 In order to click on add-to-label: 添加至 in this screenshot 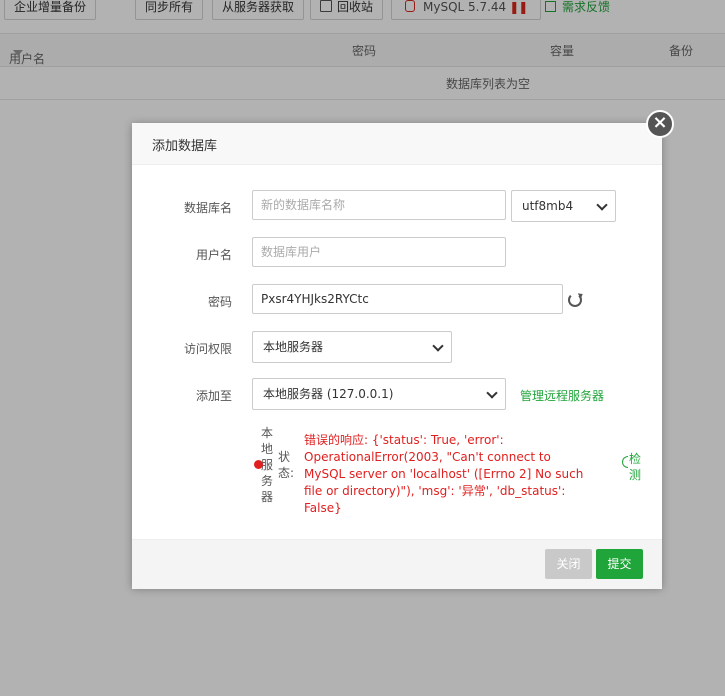, I will do `click(213, 396)`.